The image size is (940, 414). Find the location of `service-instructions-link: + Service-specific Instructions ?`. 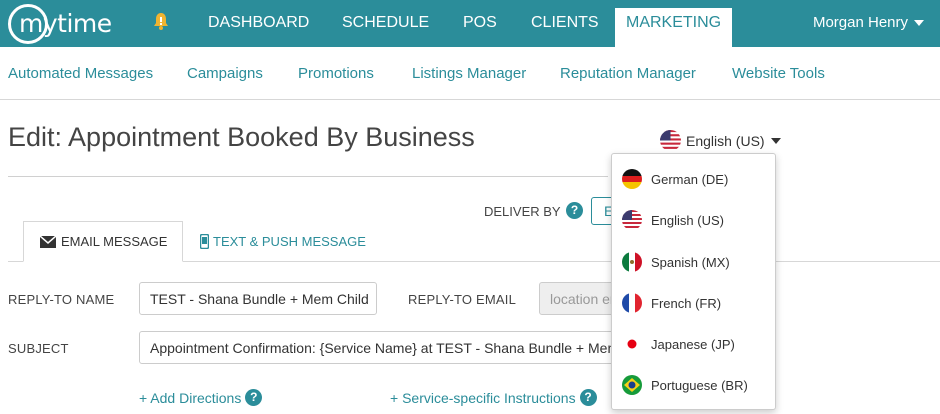

service-instructions-link: + Service-specific Instructions ? is located at coordinates (493, 397).